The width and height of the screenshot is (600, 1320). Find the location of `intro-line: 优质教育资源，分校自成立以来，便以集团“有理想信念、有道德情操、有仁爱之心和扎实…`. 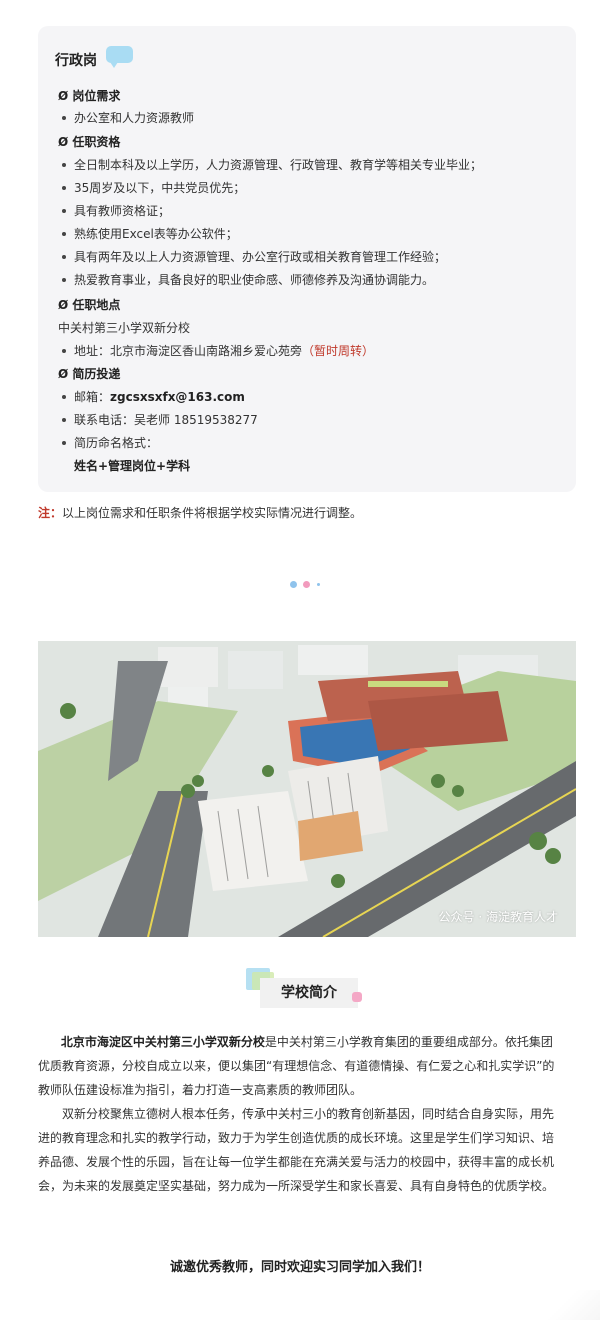

intro-line: 优质教育资源，分校自成立以来，便以集团“有理想信念、有道德情操、有仁爱之心和扎实… is located at coordinates (296, 1066).